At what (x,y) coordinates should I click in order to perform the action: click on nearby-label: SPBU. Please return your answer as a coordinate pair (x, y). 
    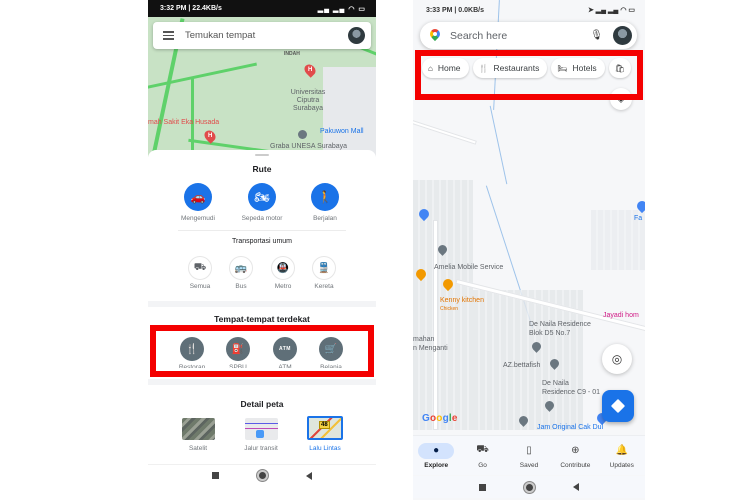
    Looking at the image, I should click on (238, 366).